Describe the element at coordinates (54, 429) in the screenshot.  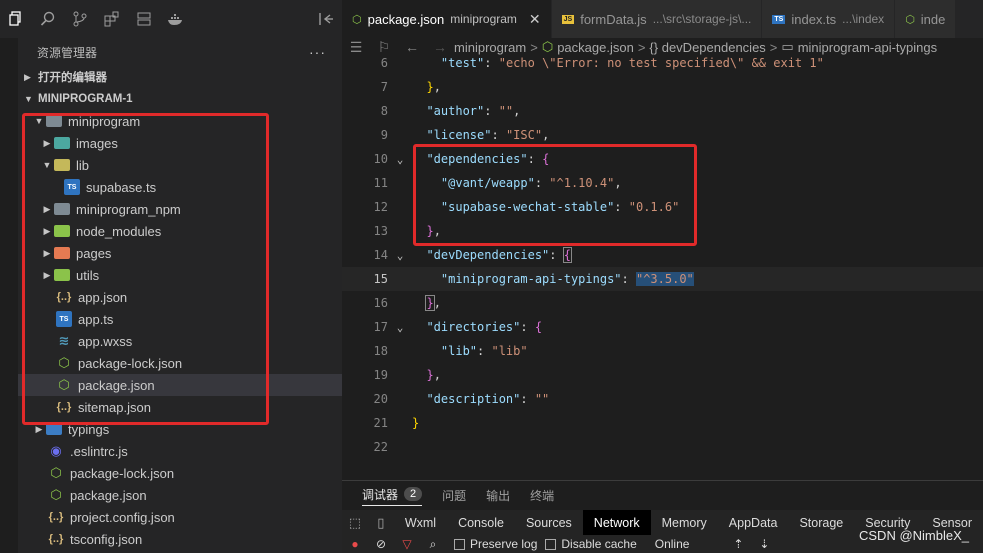
I see `folder-ts-icon` at that location.